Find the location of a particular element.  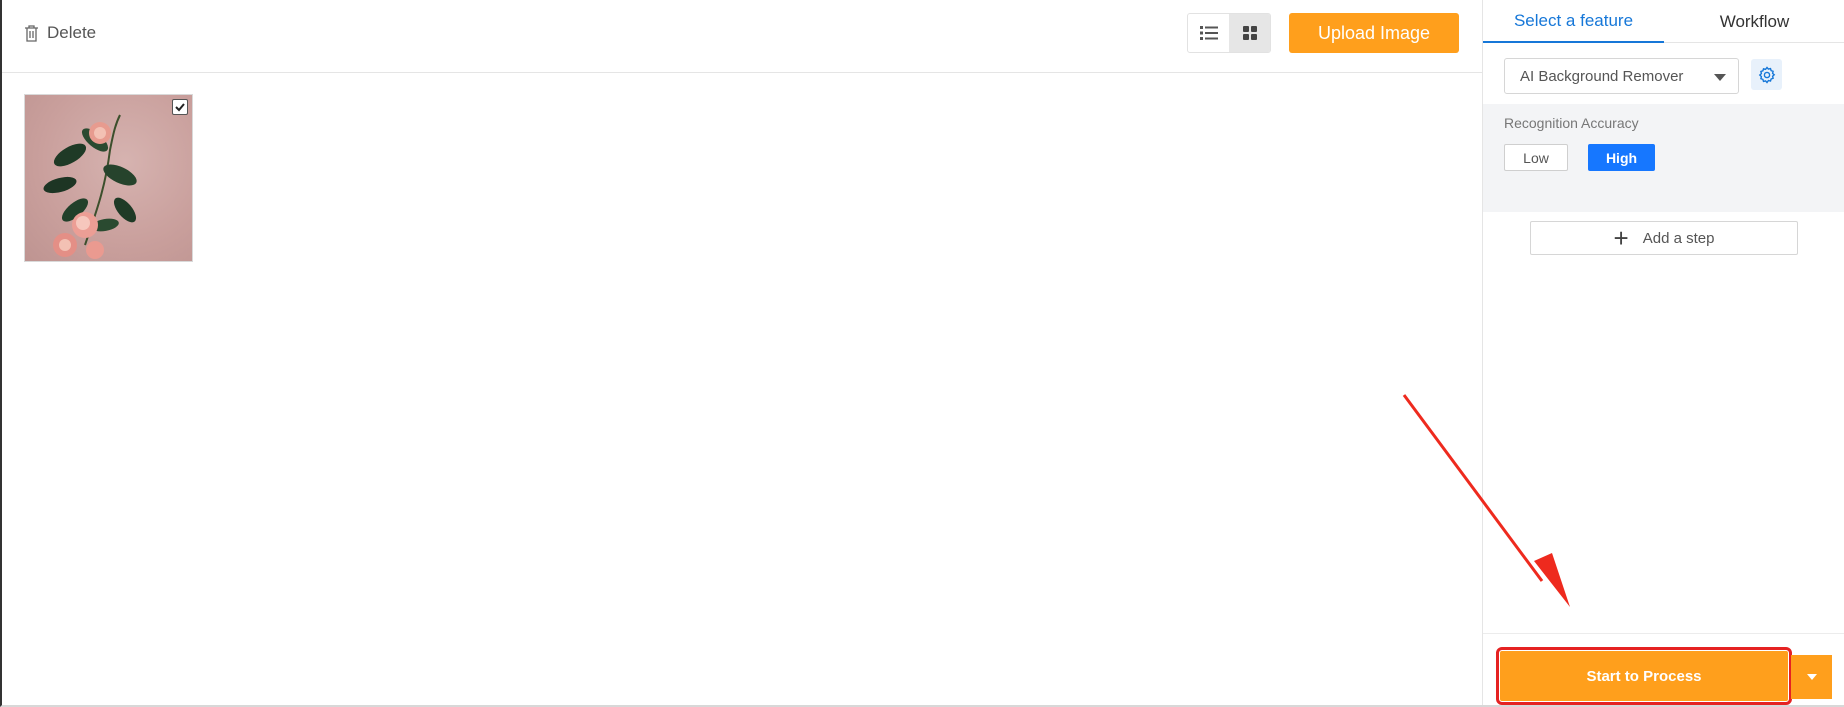

thumbnail-checkbox is located at coordinates (180, 107).